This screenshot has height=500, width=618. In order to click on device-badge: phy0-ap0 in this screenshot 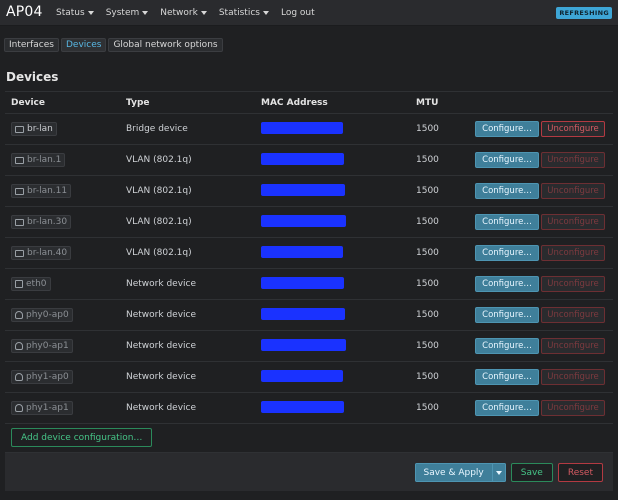, I will do `click(42, 315)`.